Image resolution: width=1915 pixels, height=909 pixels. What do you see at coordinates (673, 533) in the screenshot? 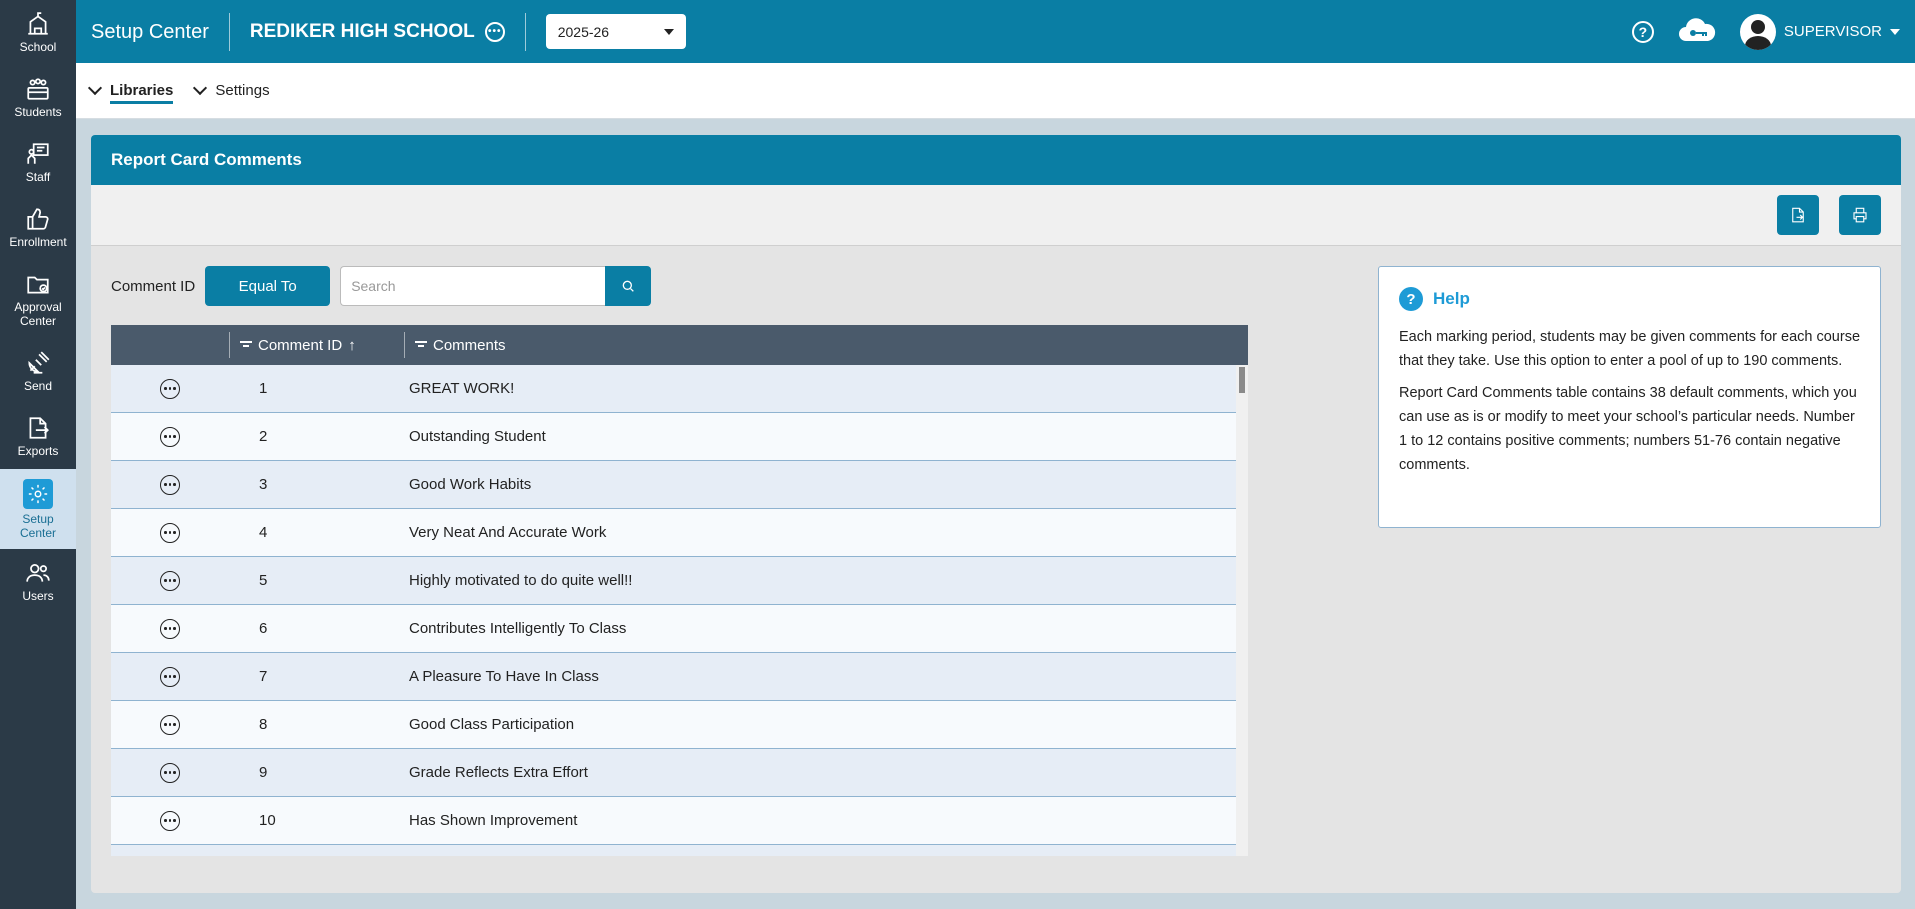
I see `table-row: 4 Very Neat And Accurate Work` at bounding box center [673, 533].